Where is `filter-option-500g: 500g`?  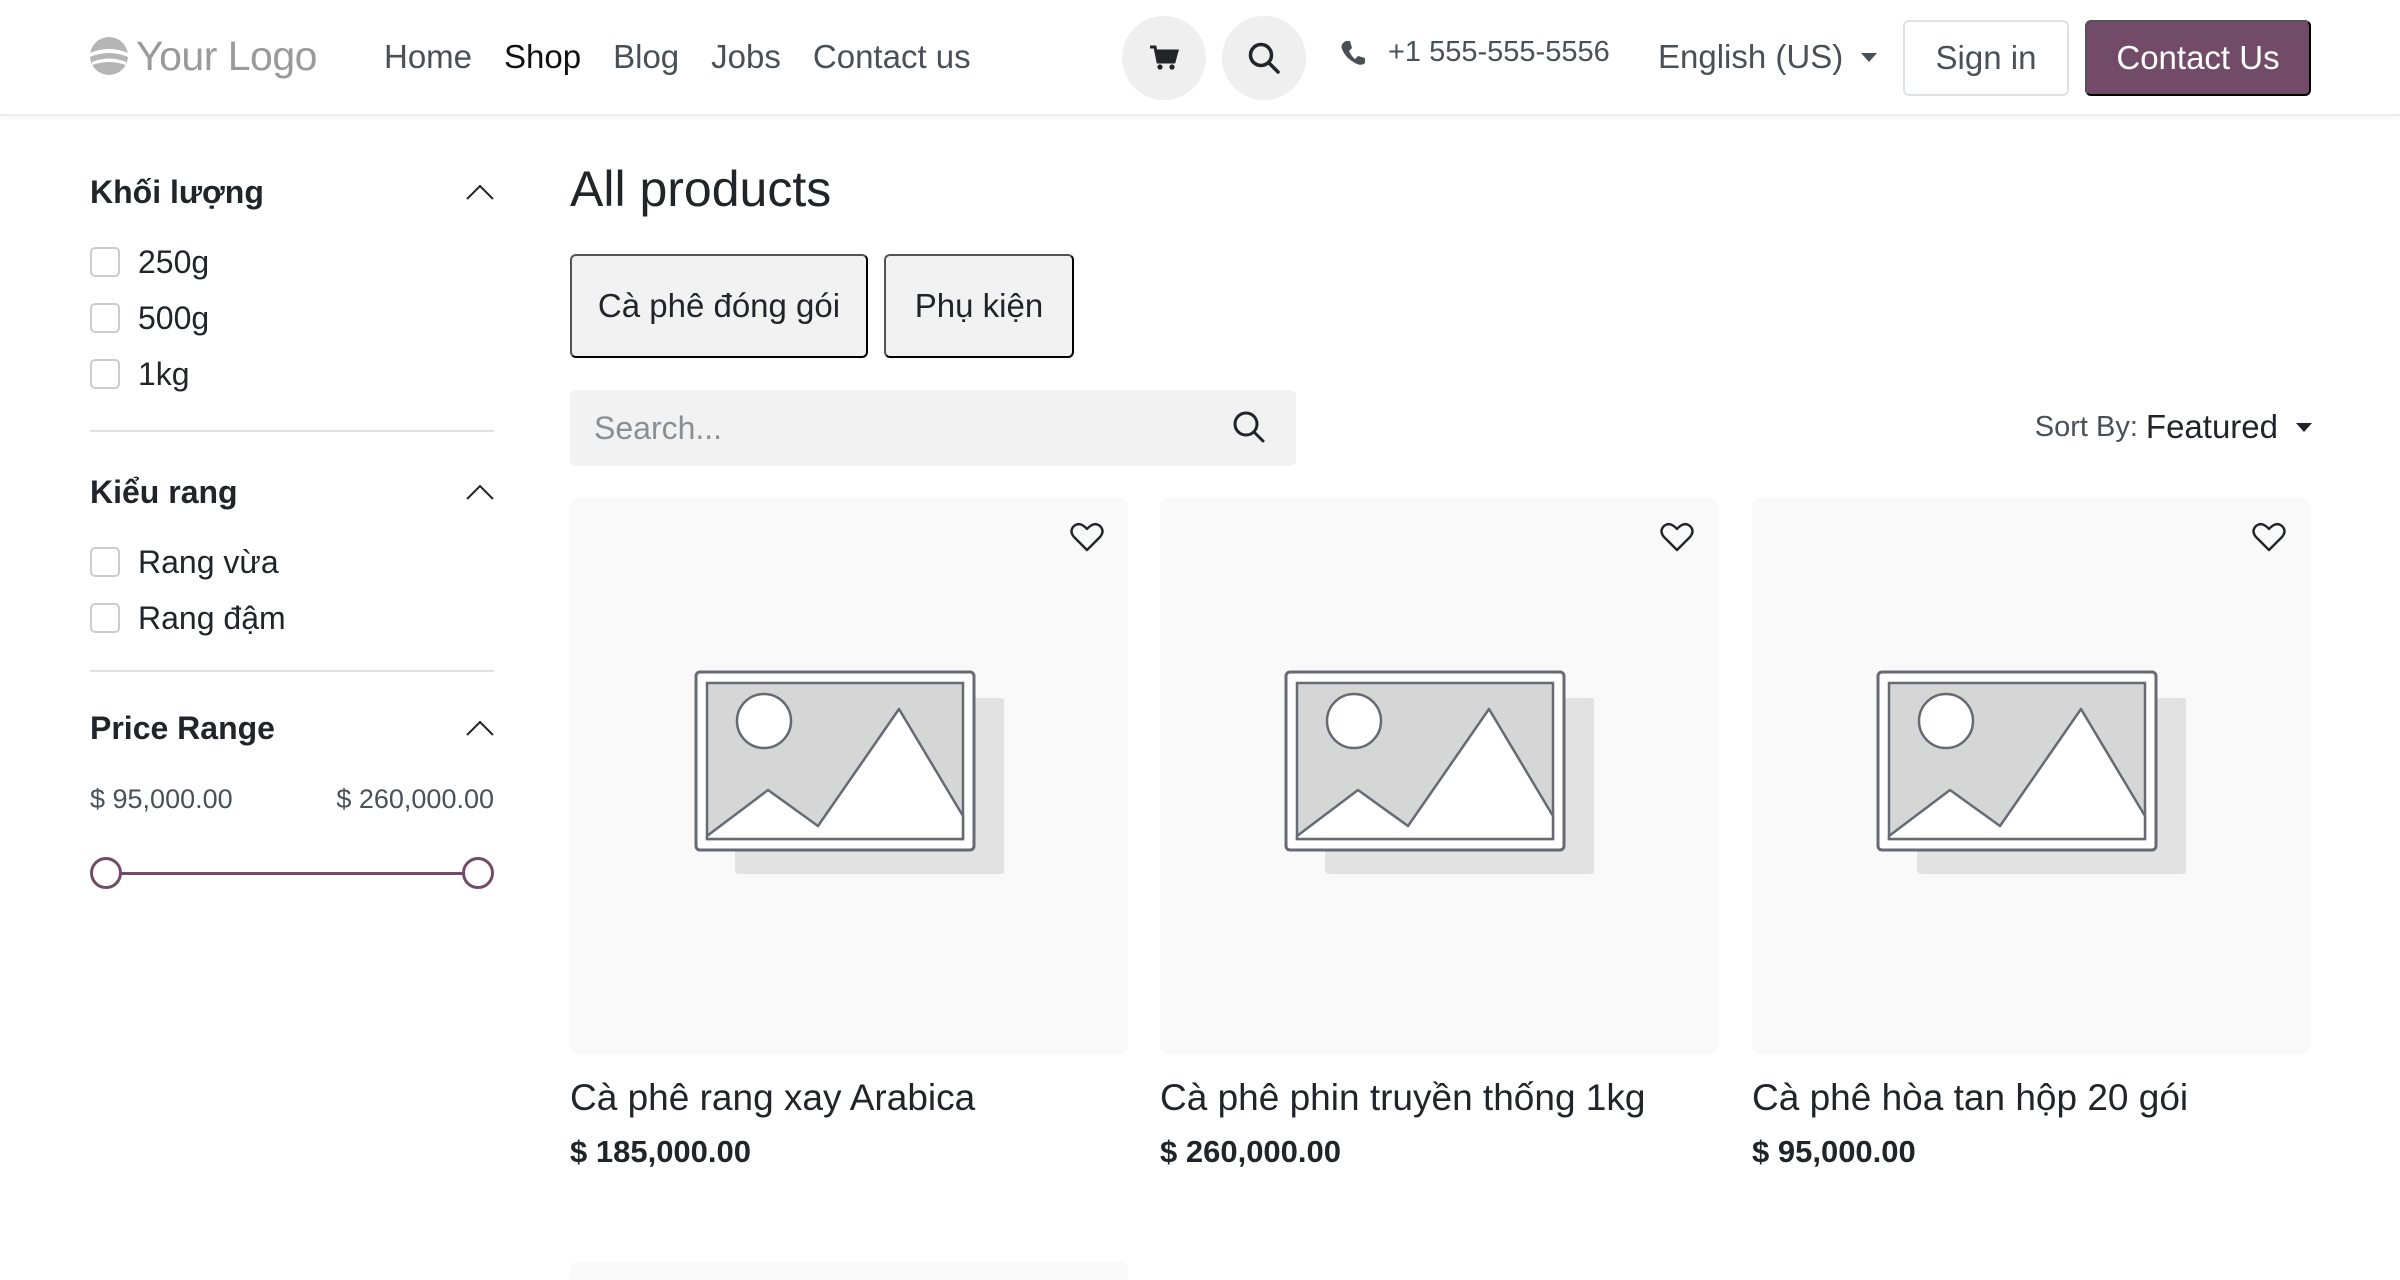 filter-option-500g: 500g is located at coordinates (292, 318).